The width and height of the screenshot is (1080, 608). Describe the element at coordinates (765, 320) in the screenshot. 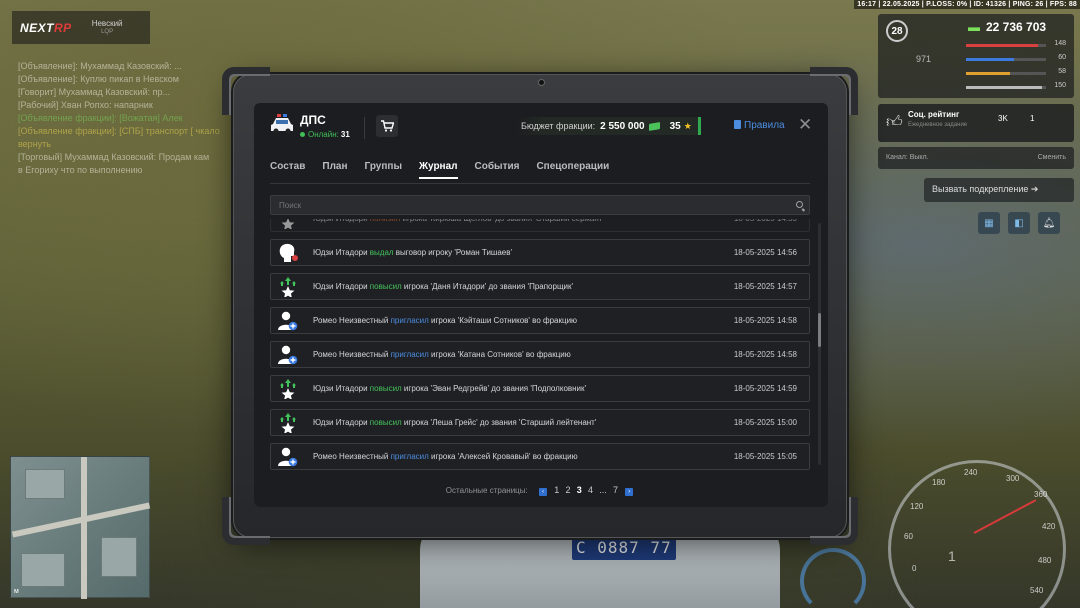

I see `entry-timestamp: 18-05-2025 14:58` at that location.